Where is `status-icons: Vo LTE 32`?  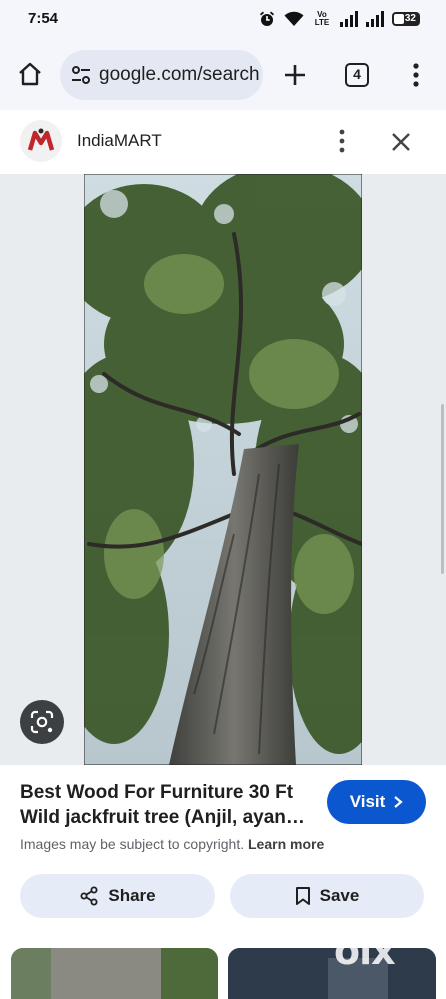
status-icons: Vo LTE 32 is located at coordinates (339, 19).